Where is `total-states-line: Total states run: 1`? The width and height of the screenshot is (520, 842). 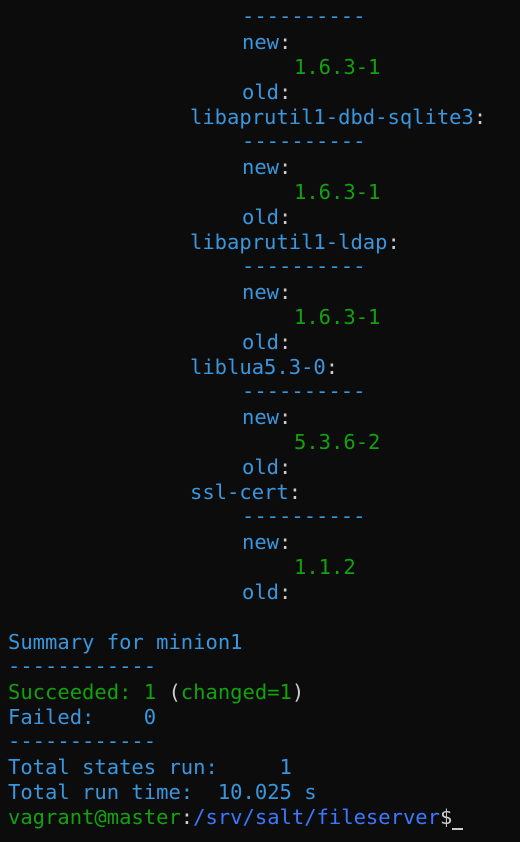
total-states-line: Total states run: 1 is located at coordinates (150, 767).